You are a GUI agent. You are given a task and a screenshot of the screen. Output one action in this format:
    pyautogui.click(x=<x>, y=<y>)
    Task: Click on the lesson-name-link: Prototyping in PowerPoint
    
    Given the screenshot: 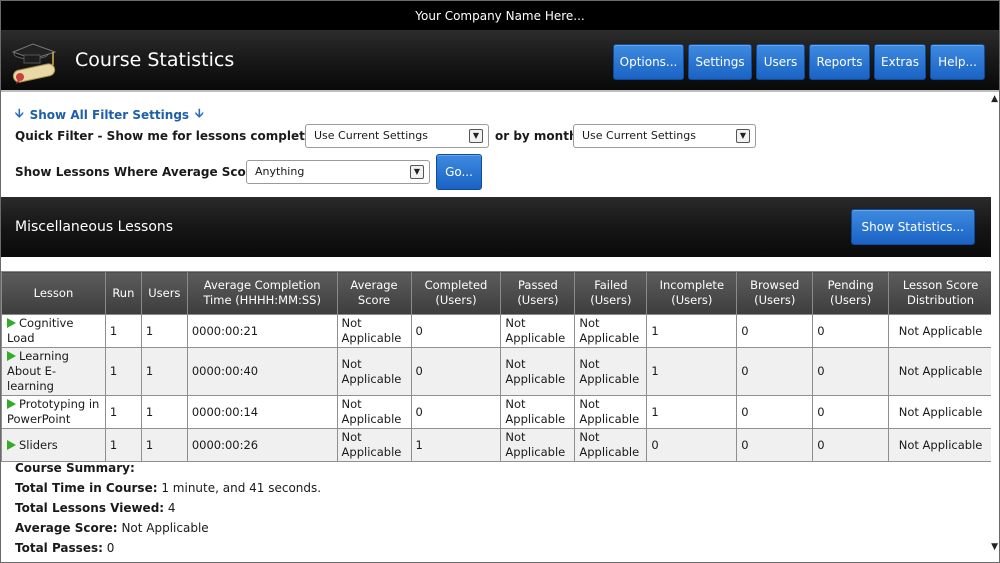 What is the action you would take?
    pyautogui.click(x=53, y=412)
    